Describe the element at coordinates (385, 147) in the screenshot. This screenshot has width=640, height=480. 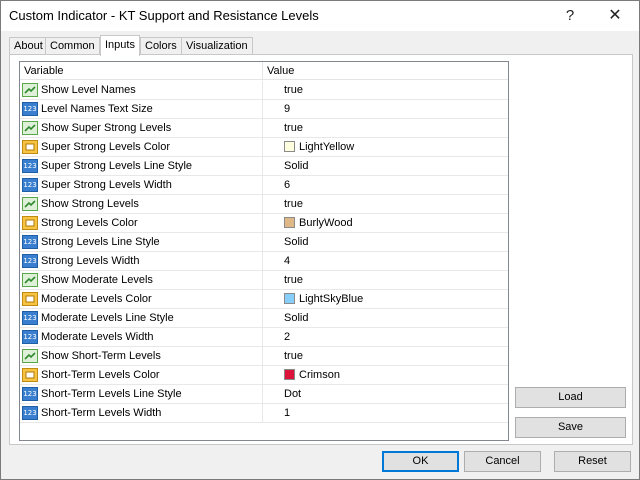
I see `value-cell: LightYellow` at that location.